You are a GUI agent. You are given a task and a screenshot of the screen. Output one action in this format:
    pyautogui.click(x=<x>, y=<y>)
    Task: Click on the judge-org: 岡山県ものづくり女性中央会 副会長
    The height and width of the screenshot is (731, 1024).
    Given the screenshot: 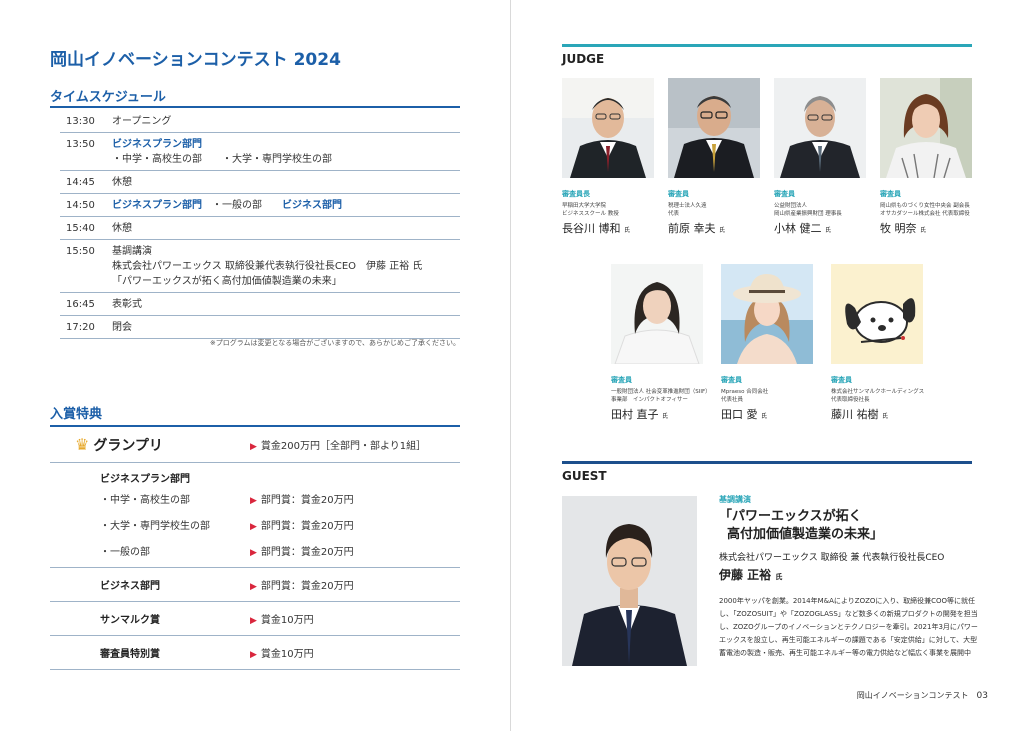 What is the action you would take?
    pyautogui.click(x=925, y=206)
    